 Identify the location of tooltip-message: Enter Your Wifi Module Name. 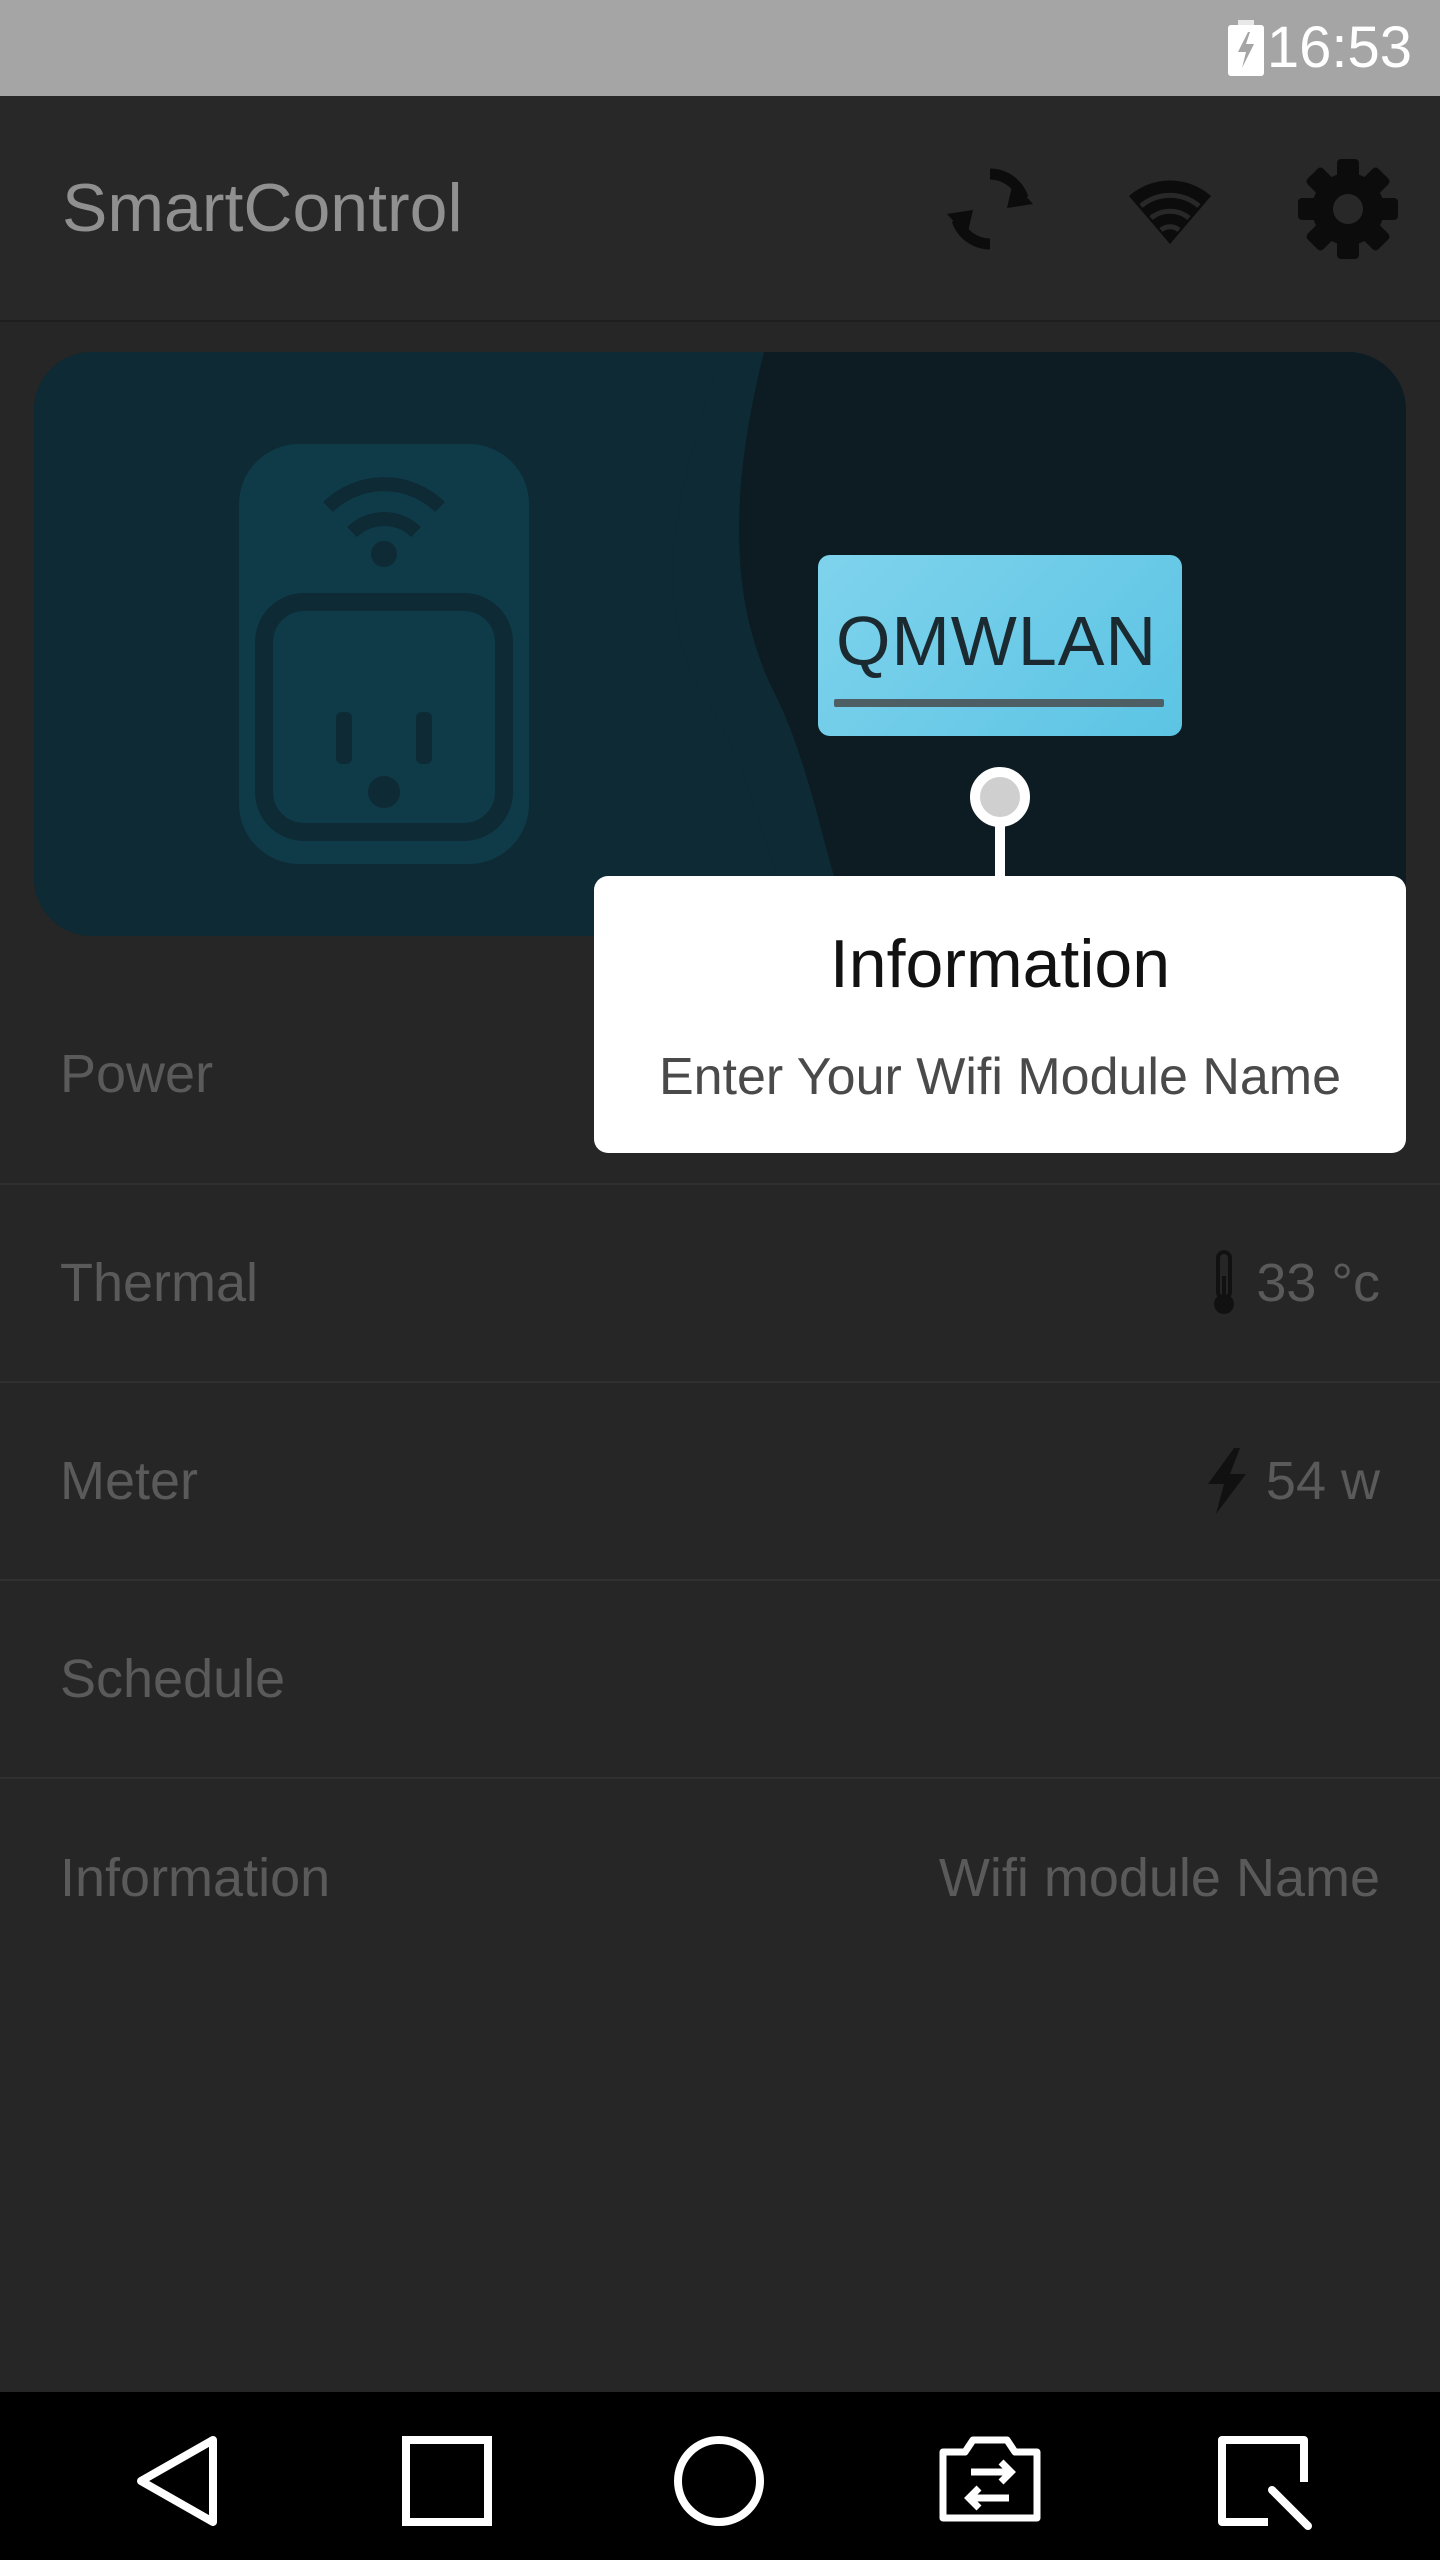
(1000, 1077).